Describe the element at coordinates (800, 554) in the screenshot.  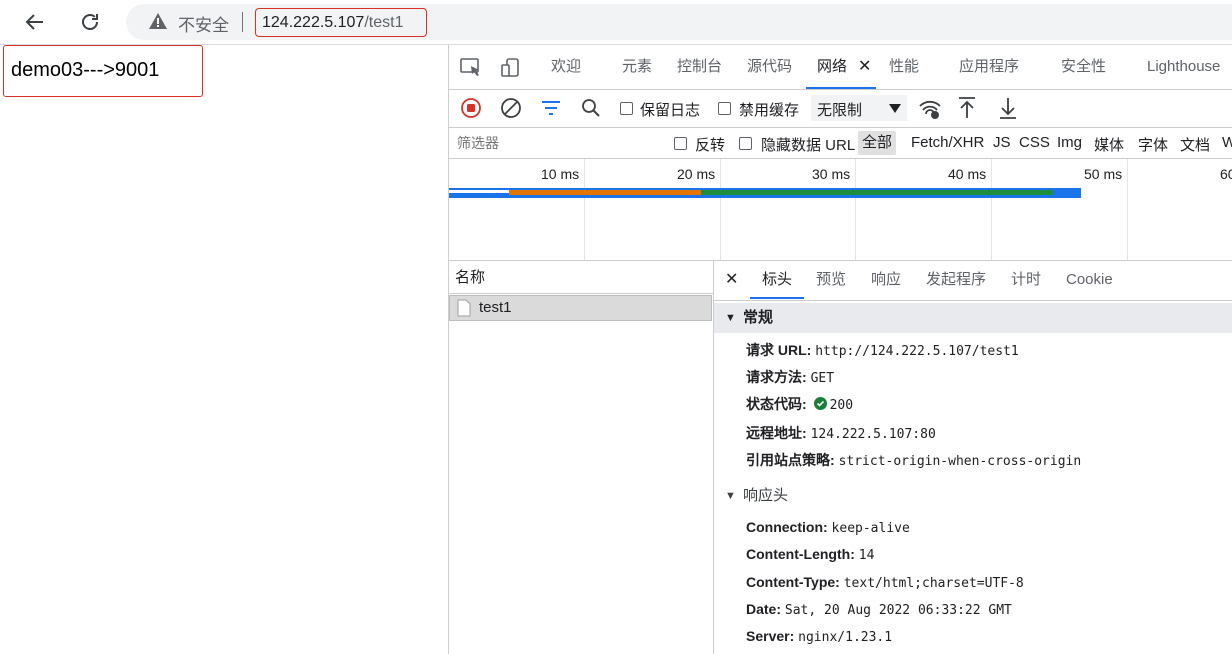
I see `header-key: Content-Length:` at that location.